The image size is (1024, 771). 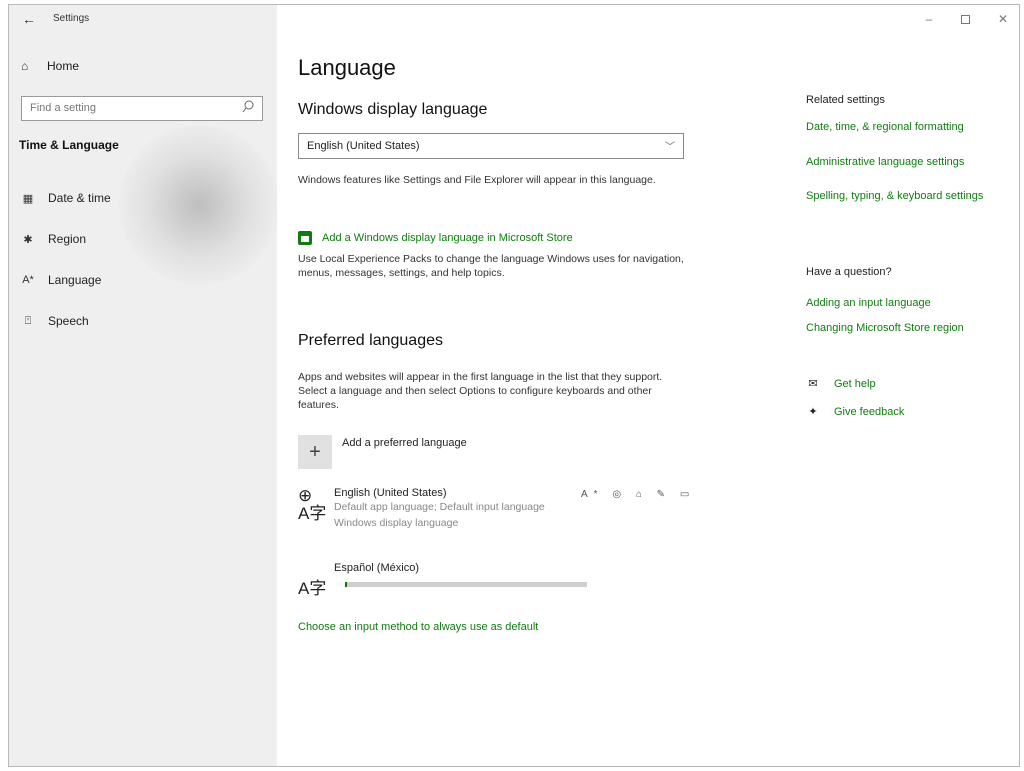 I want to click on search-input: Find a setting, so click(x=142, y=108).